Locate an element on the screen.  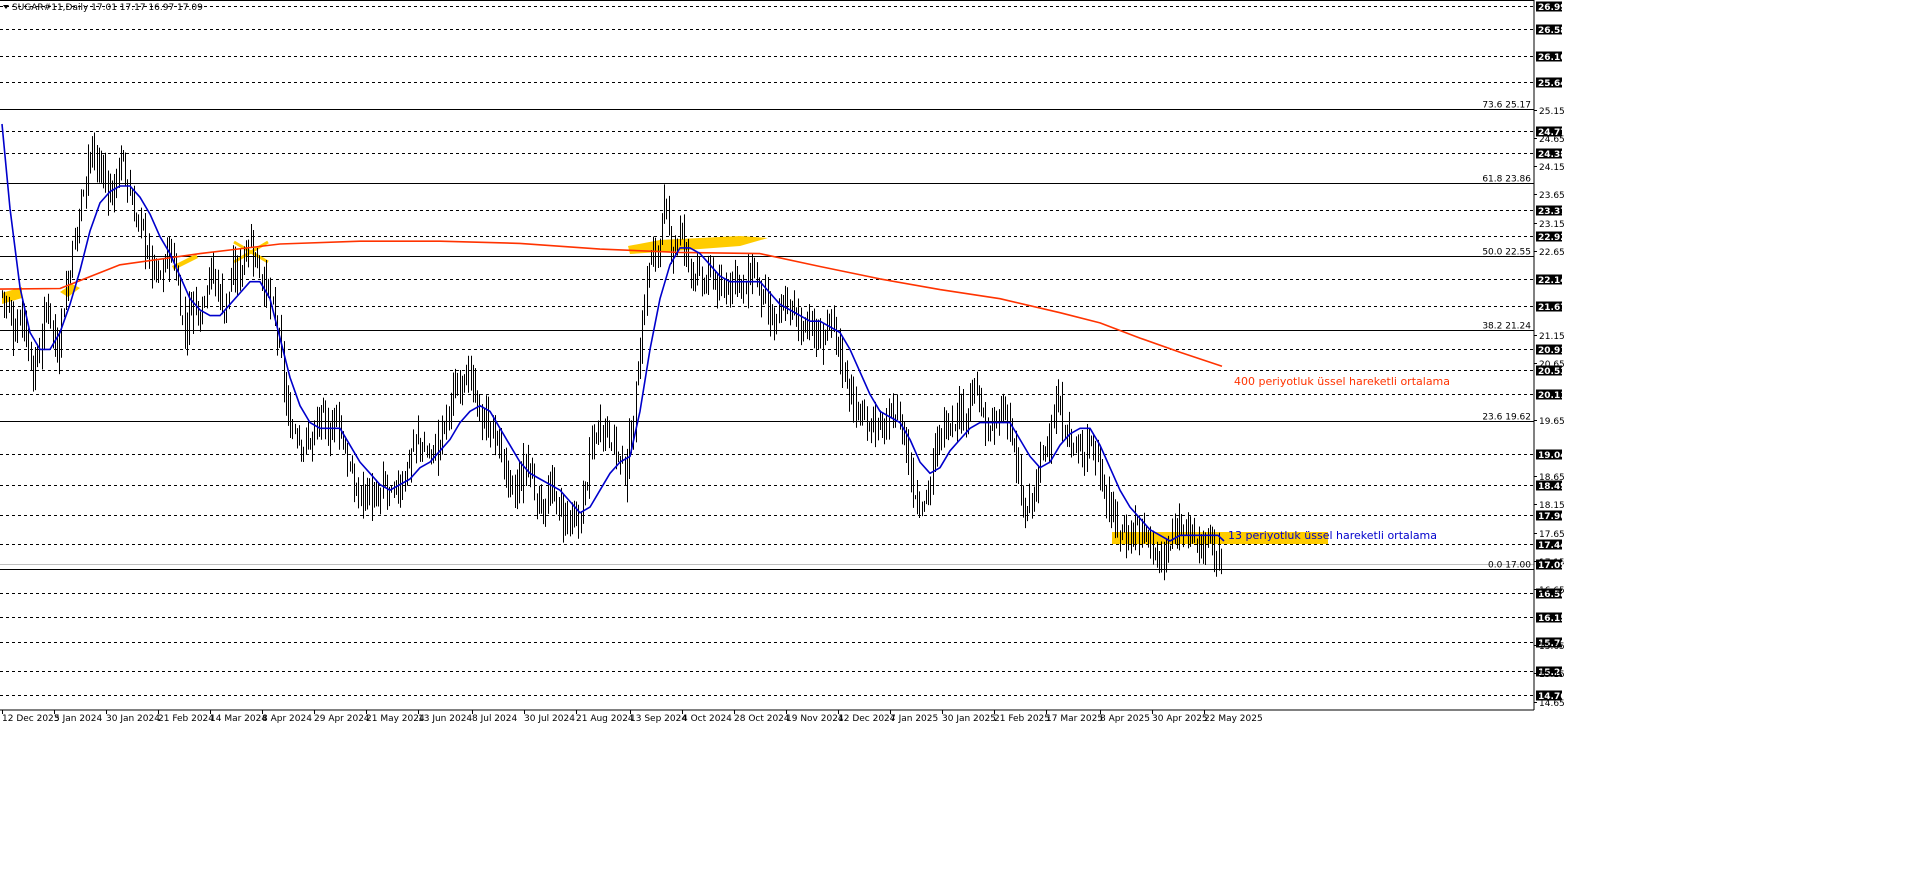
price-axis-tick-label: 16.65 is located at coordinates (1552, 591).